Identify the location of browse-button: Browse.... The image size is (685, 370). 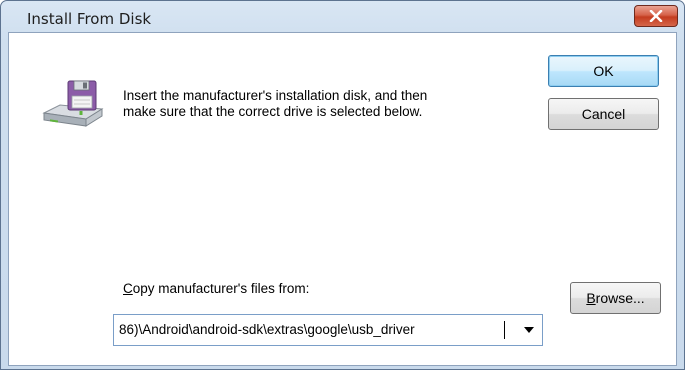
(615, 298).